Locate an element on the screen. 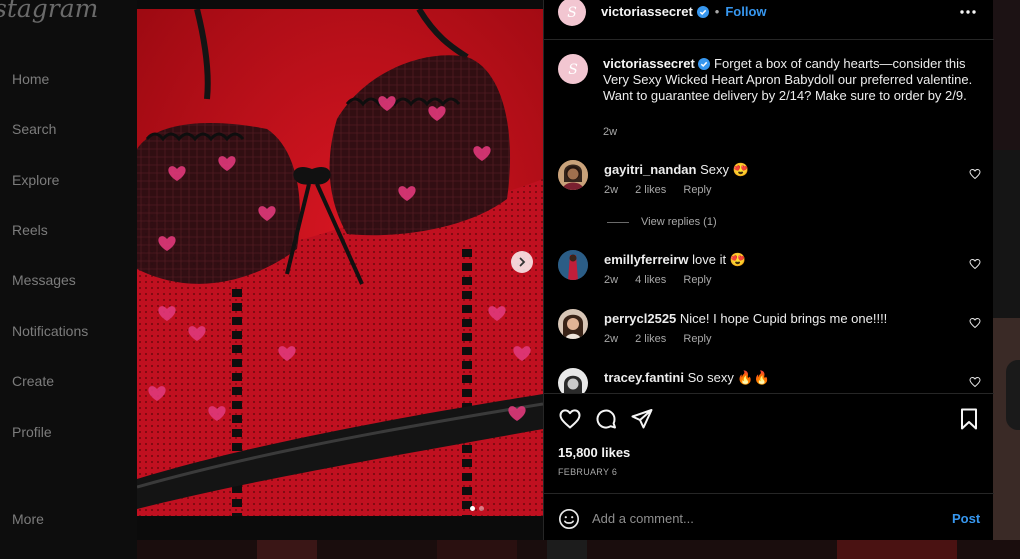 The image size is (1020, 559). caption-time: 2w is located at coordinates (610, 132).